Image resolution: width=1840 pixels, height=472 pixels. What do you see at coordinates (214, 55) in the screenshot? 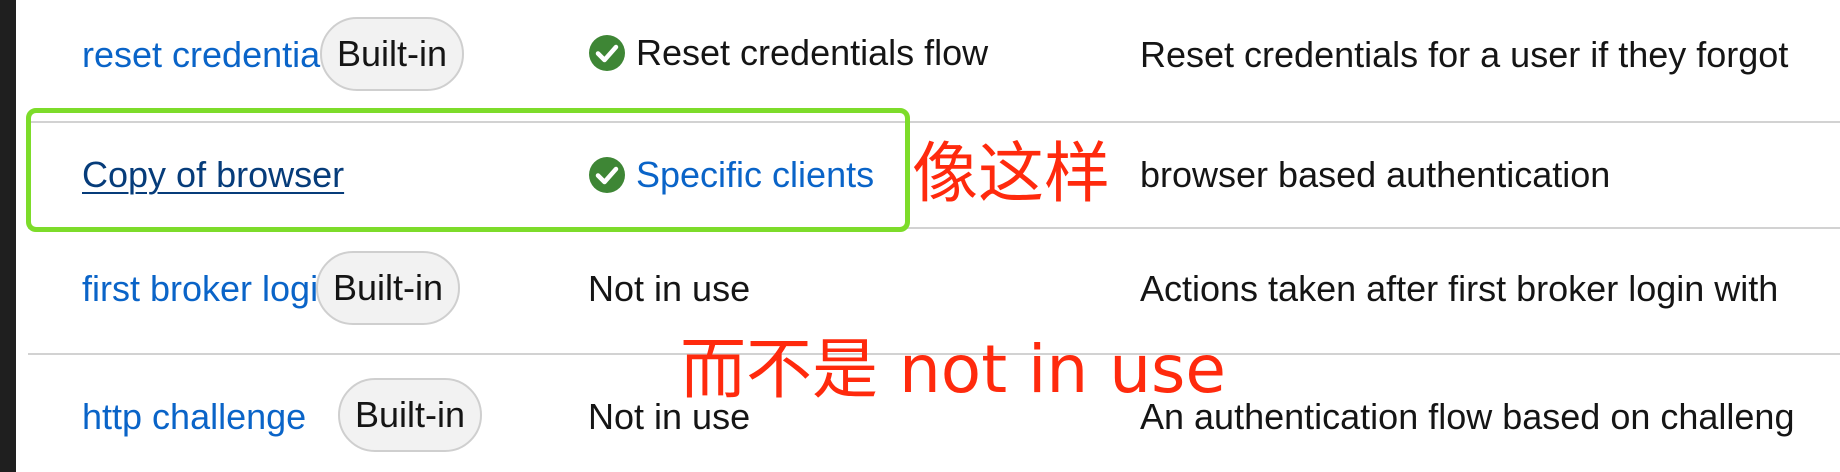
I see `flow-name-link: reset credentials` at bounding box center [214, 55].